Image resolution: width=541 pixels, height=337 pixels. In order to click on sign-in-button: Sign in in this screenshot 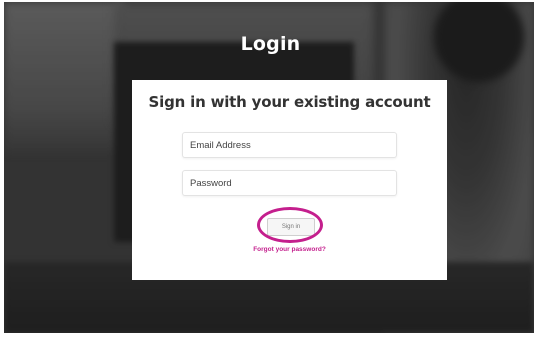, I will do `click(291, 227)`.